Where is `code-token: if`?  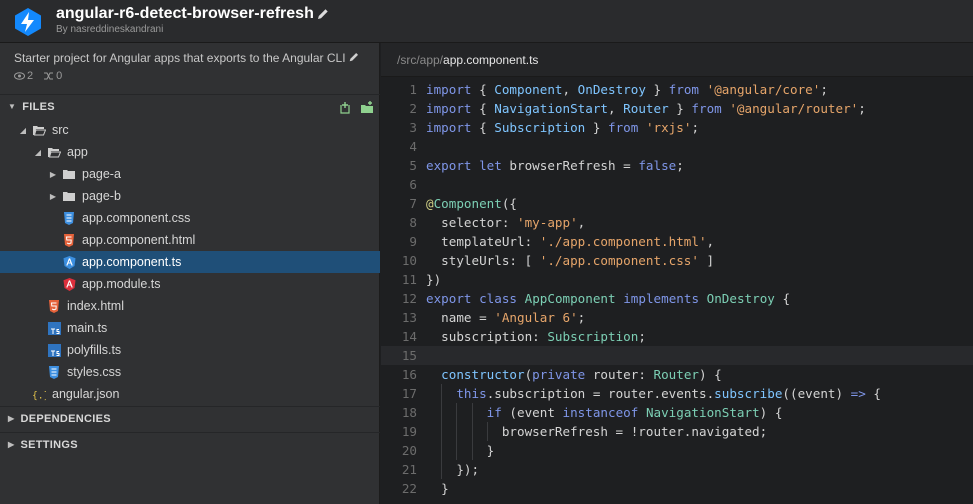
code-token: if is located at coordinates (494, 412).